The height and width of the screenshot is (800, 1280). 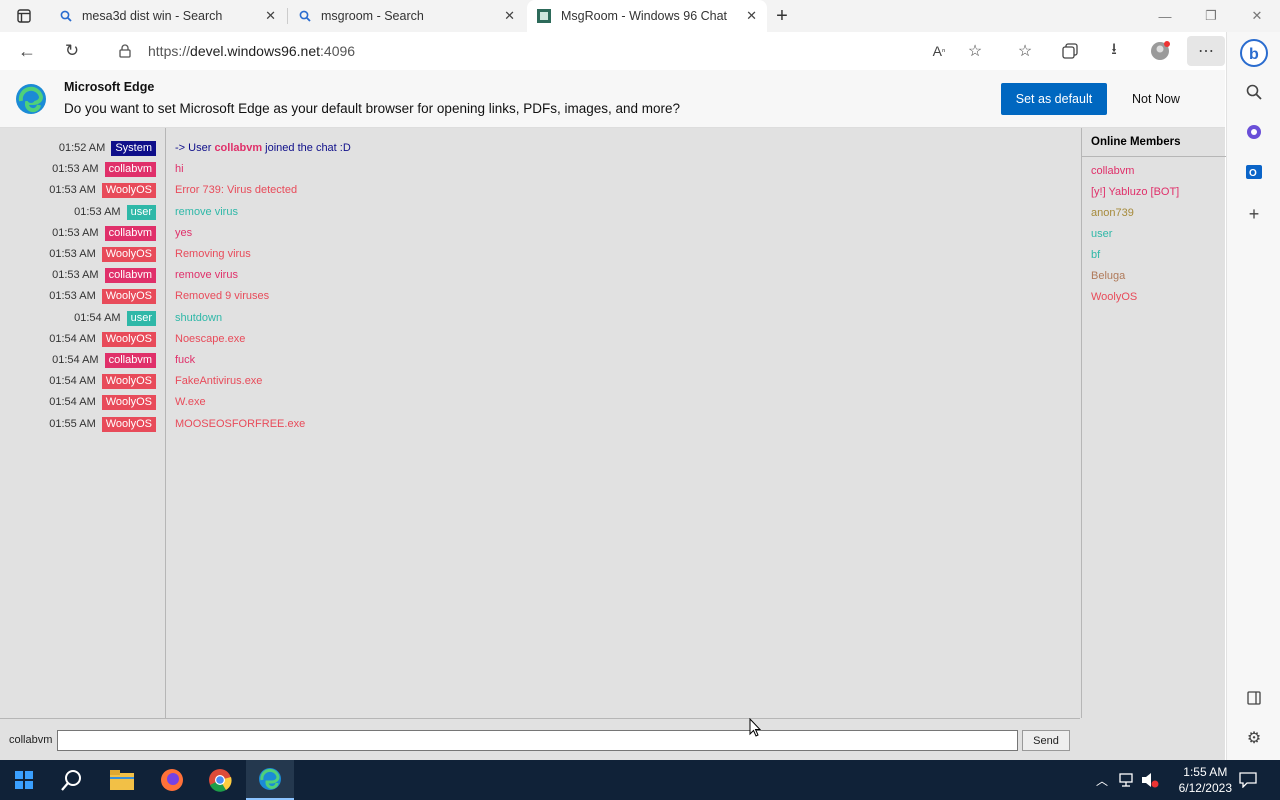 What do you see at coordinates (72, 780) in the screenshot?
I see `taskbar-search-icon` at bounding box center [72, 780].